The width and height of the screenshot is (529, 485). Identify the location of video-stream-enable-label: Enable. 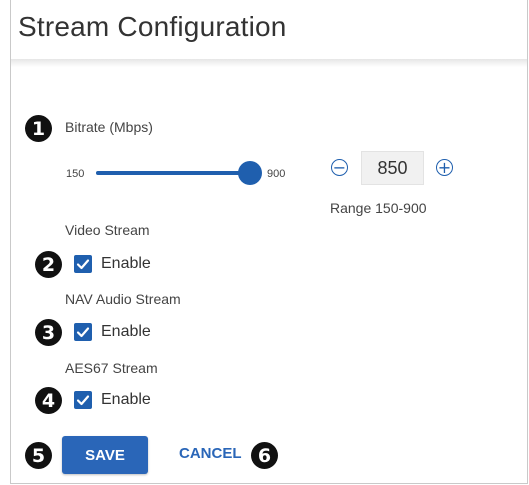
(126, 263).